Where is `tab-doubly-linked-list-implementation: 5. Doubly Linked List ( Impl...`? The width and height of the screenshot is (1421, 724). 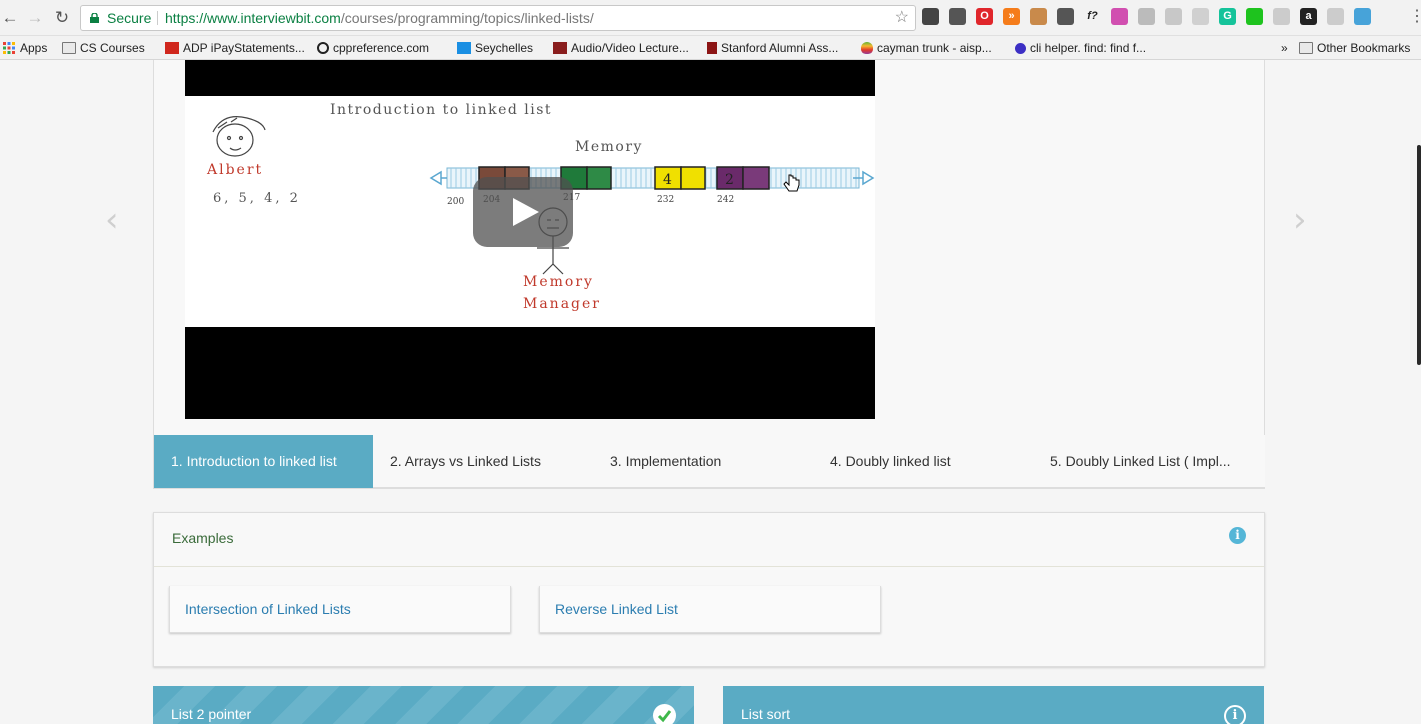 tab-doubly-linked-list-implementation: 5. Doubly Linked List ( Impl... is located at coordinates (1143, 461).